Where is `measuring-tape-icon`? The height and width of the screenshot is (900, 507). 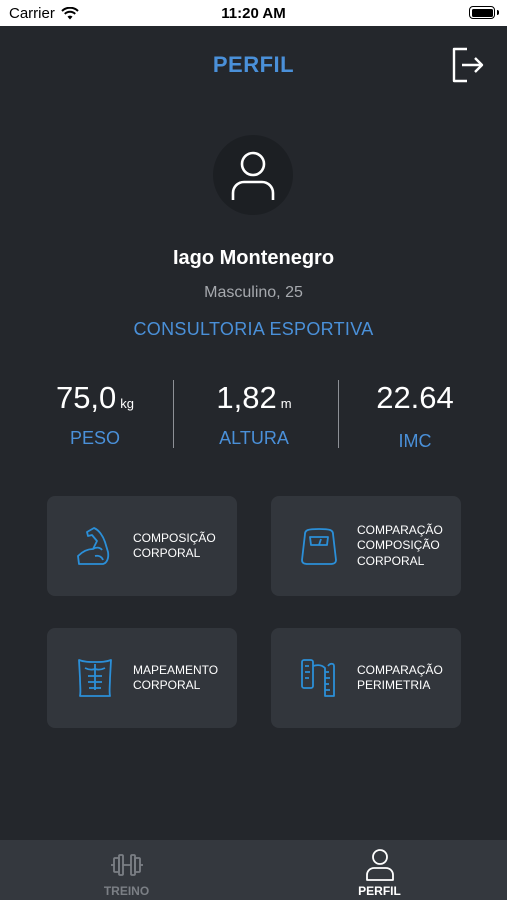
measuring-tape-icon is located at coordinates (318, 678).